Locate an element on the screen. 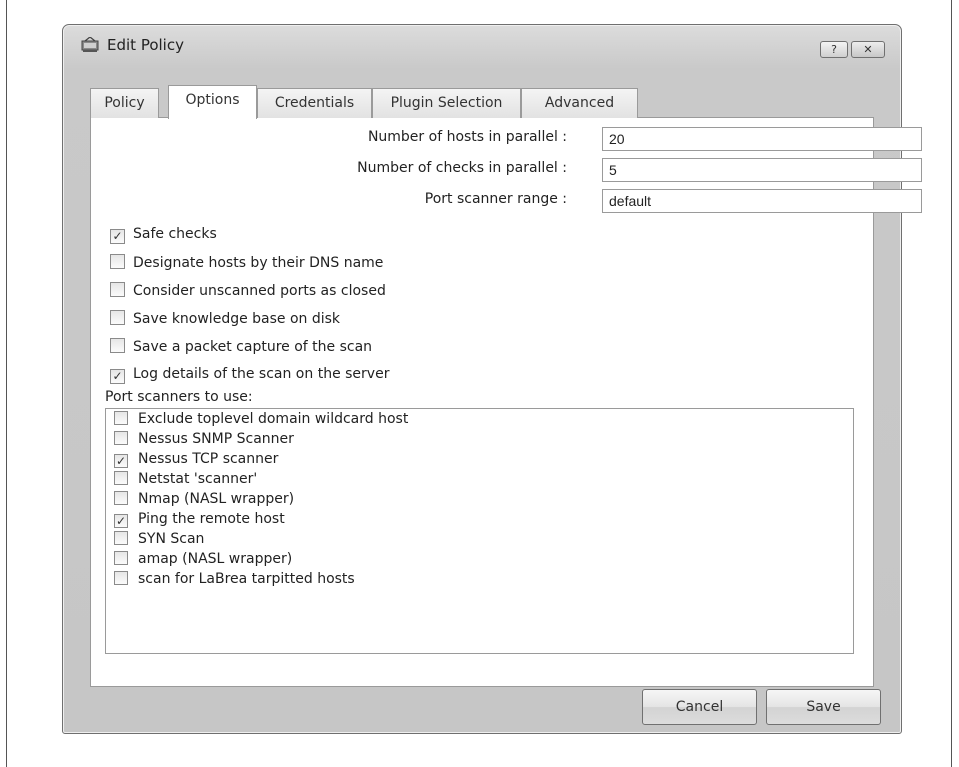 This screenshot has width=959, height=767. list-item-label: Ping the remote host is located at coordinates (211, 519).